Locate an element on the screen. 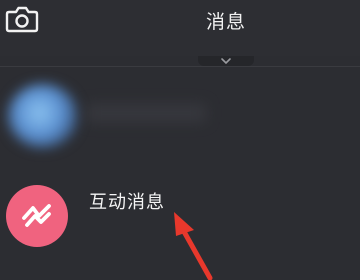 The image size is (360, 280). interaction-avatar is located at coordinates (37, 216).